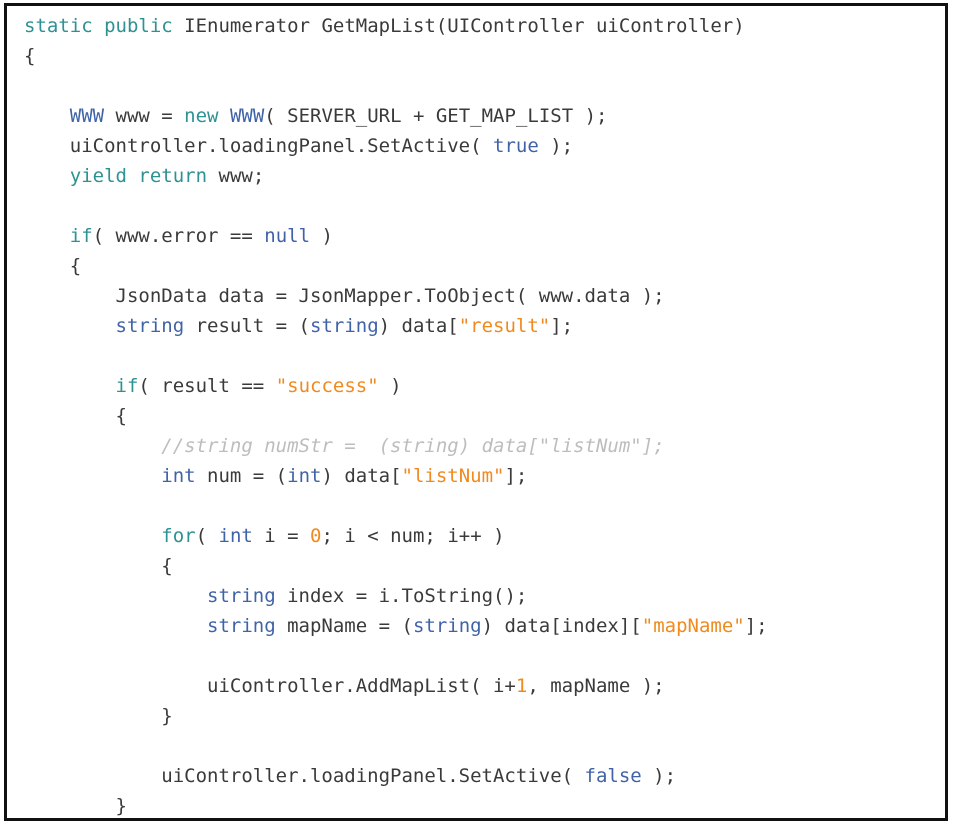 This screenshot has height=834, width=958. I want to click on code-token-id: i =, so click(281, 536).